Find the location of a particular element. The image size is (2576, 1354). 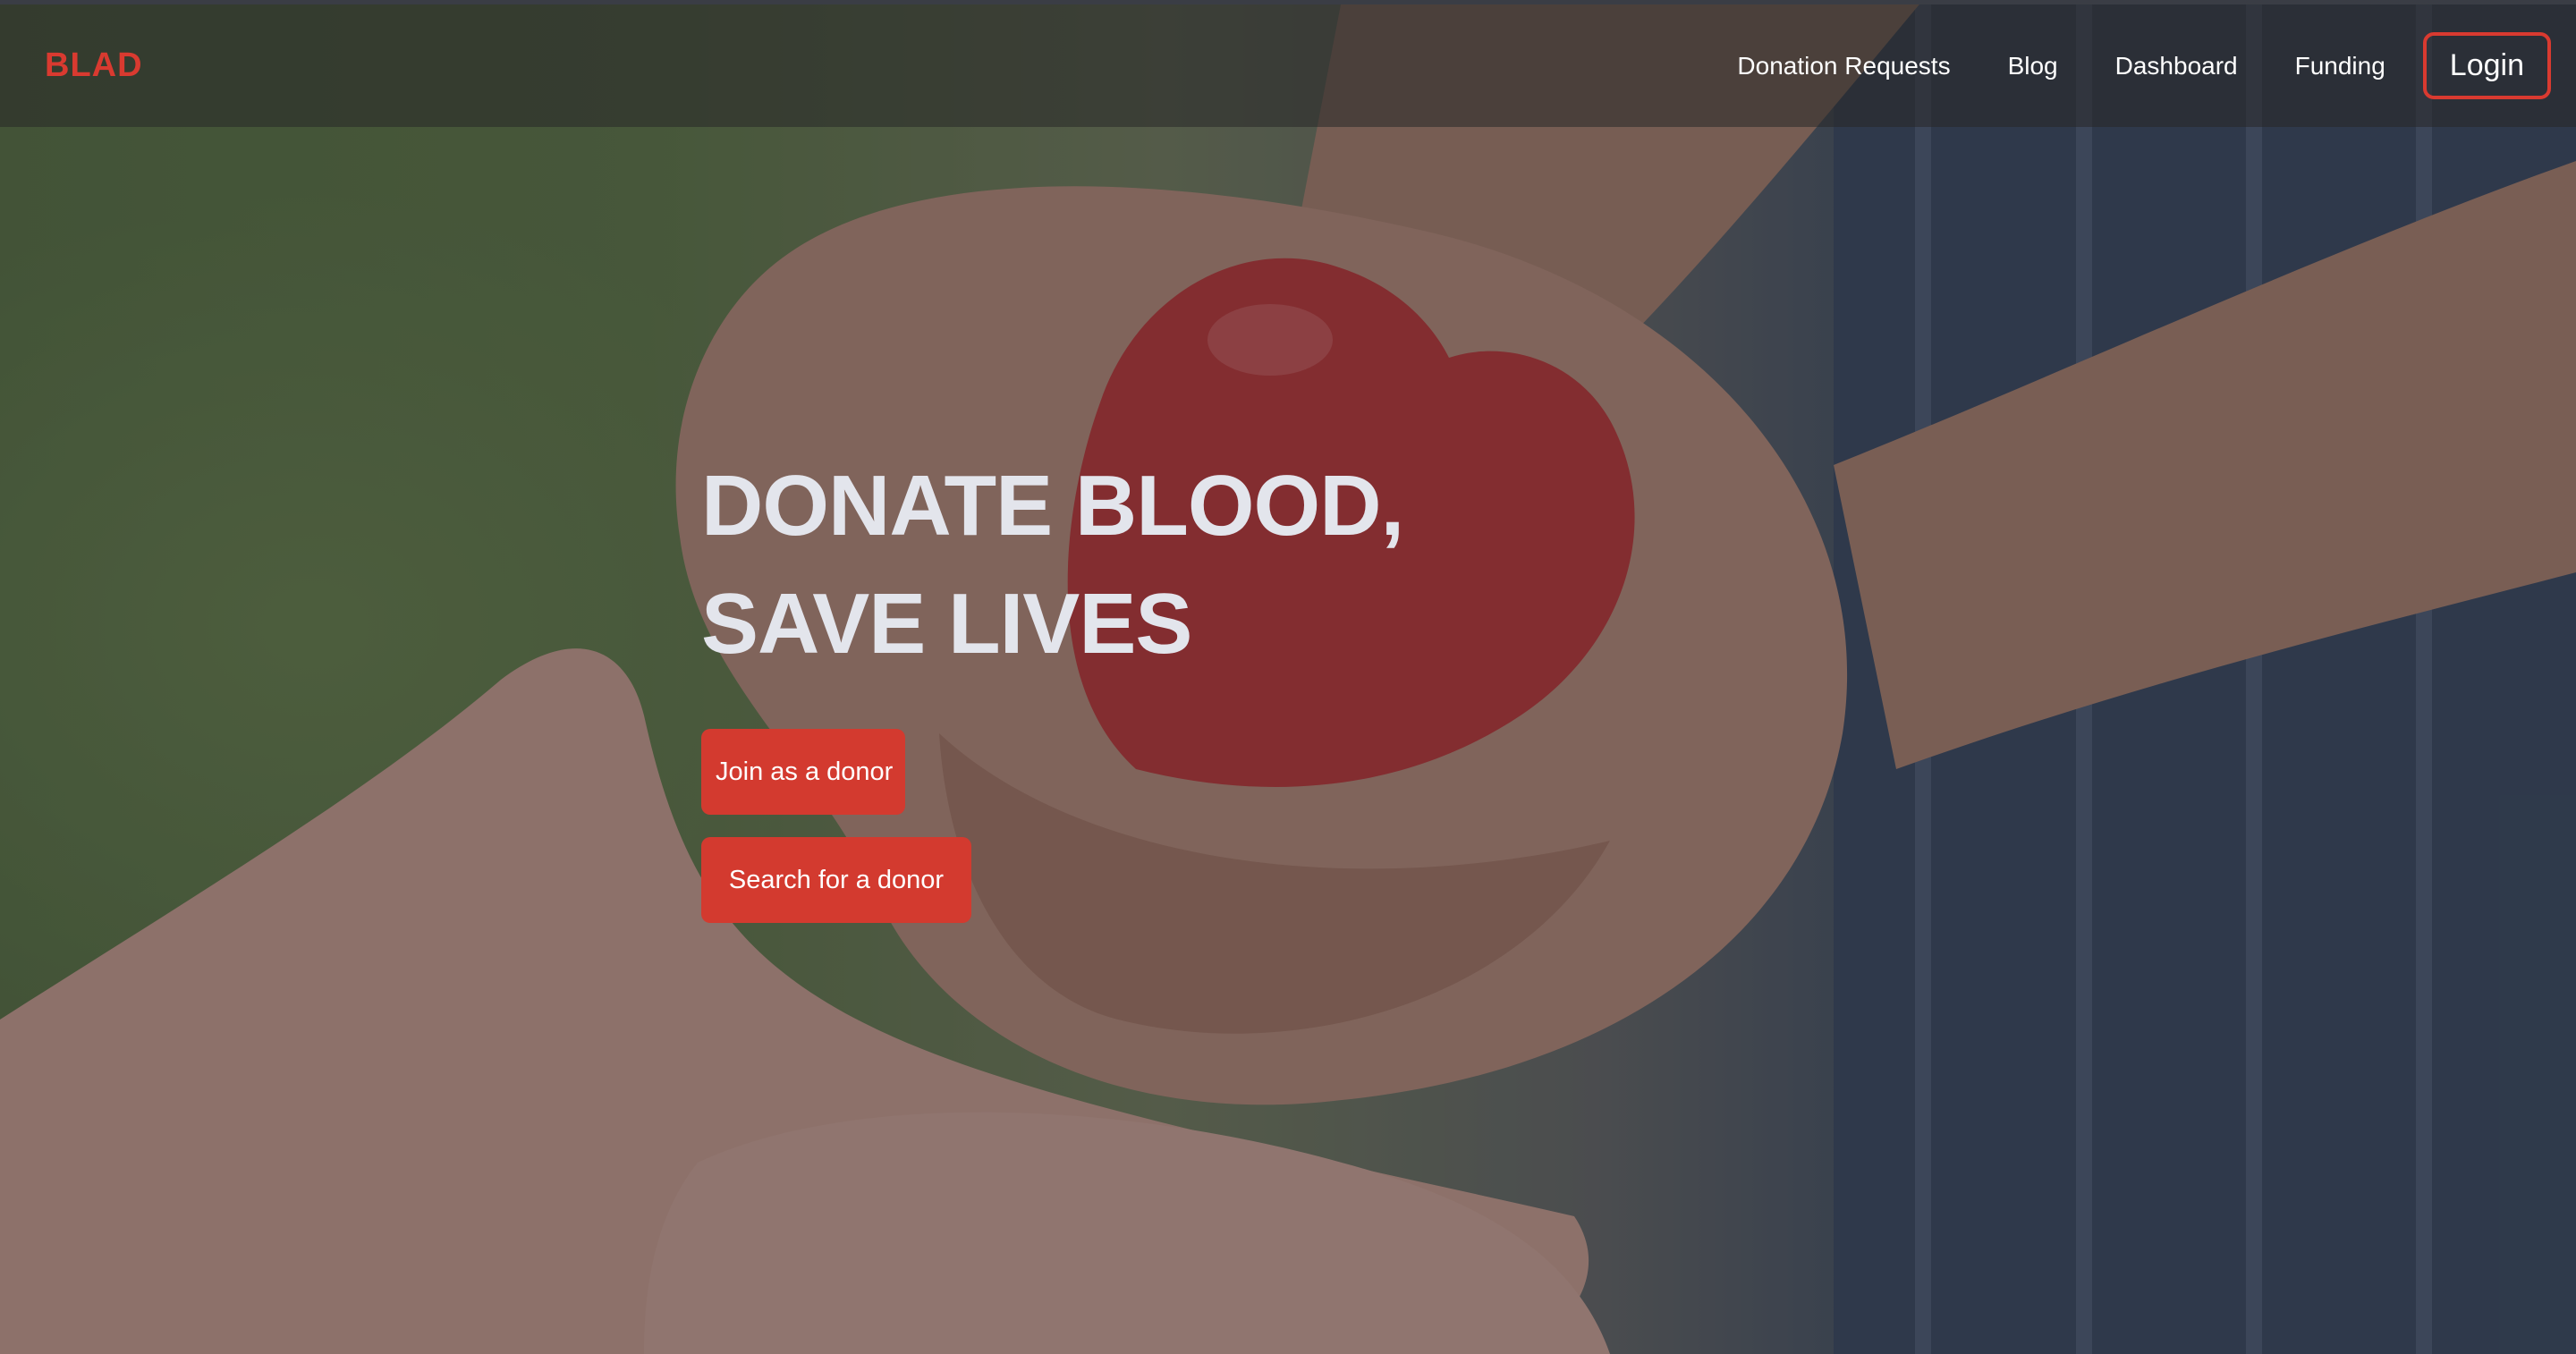

login-button: Login is located at coordinates (2486, 65).